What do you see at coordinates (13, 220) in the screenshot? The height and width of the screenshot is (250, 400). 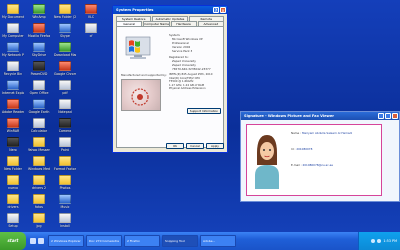 I see `desktop-icon: Setup` at bounding box center [13, 220].